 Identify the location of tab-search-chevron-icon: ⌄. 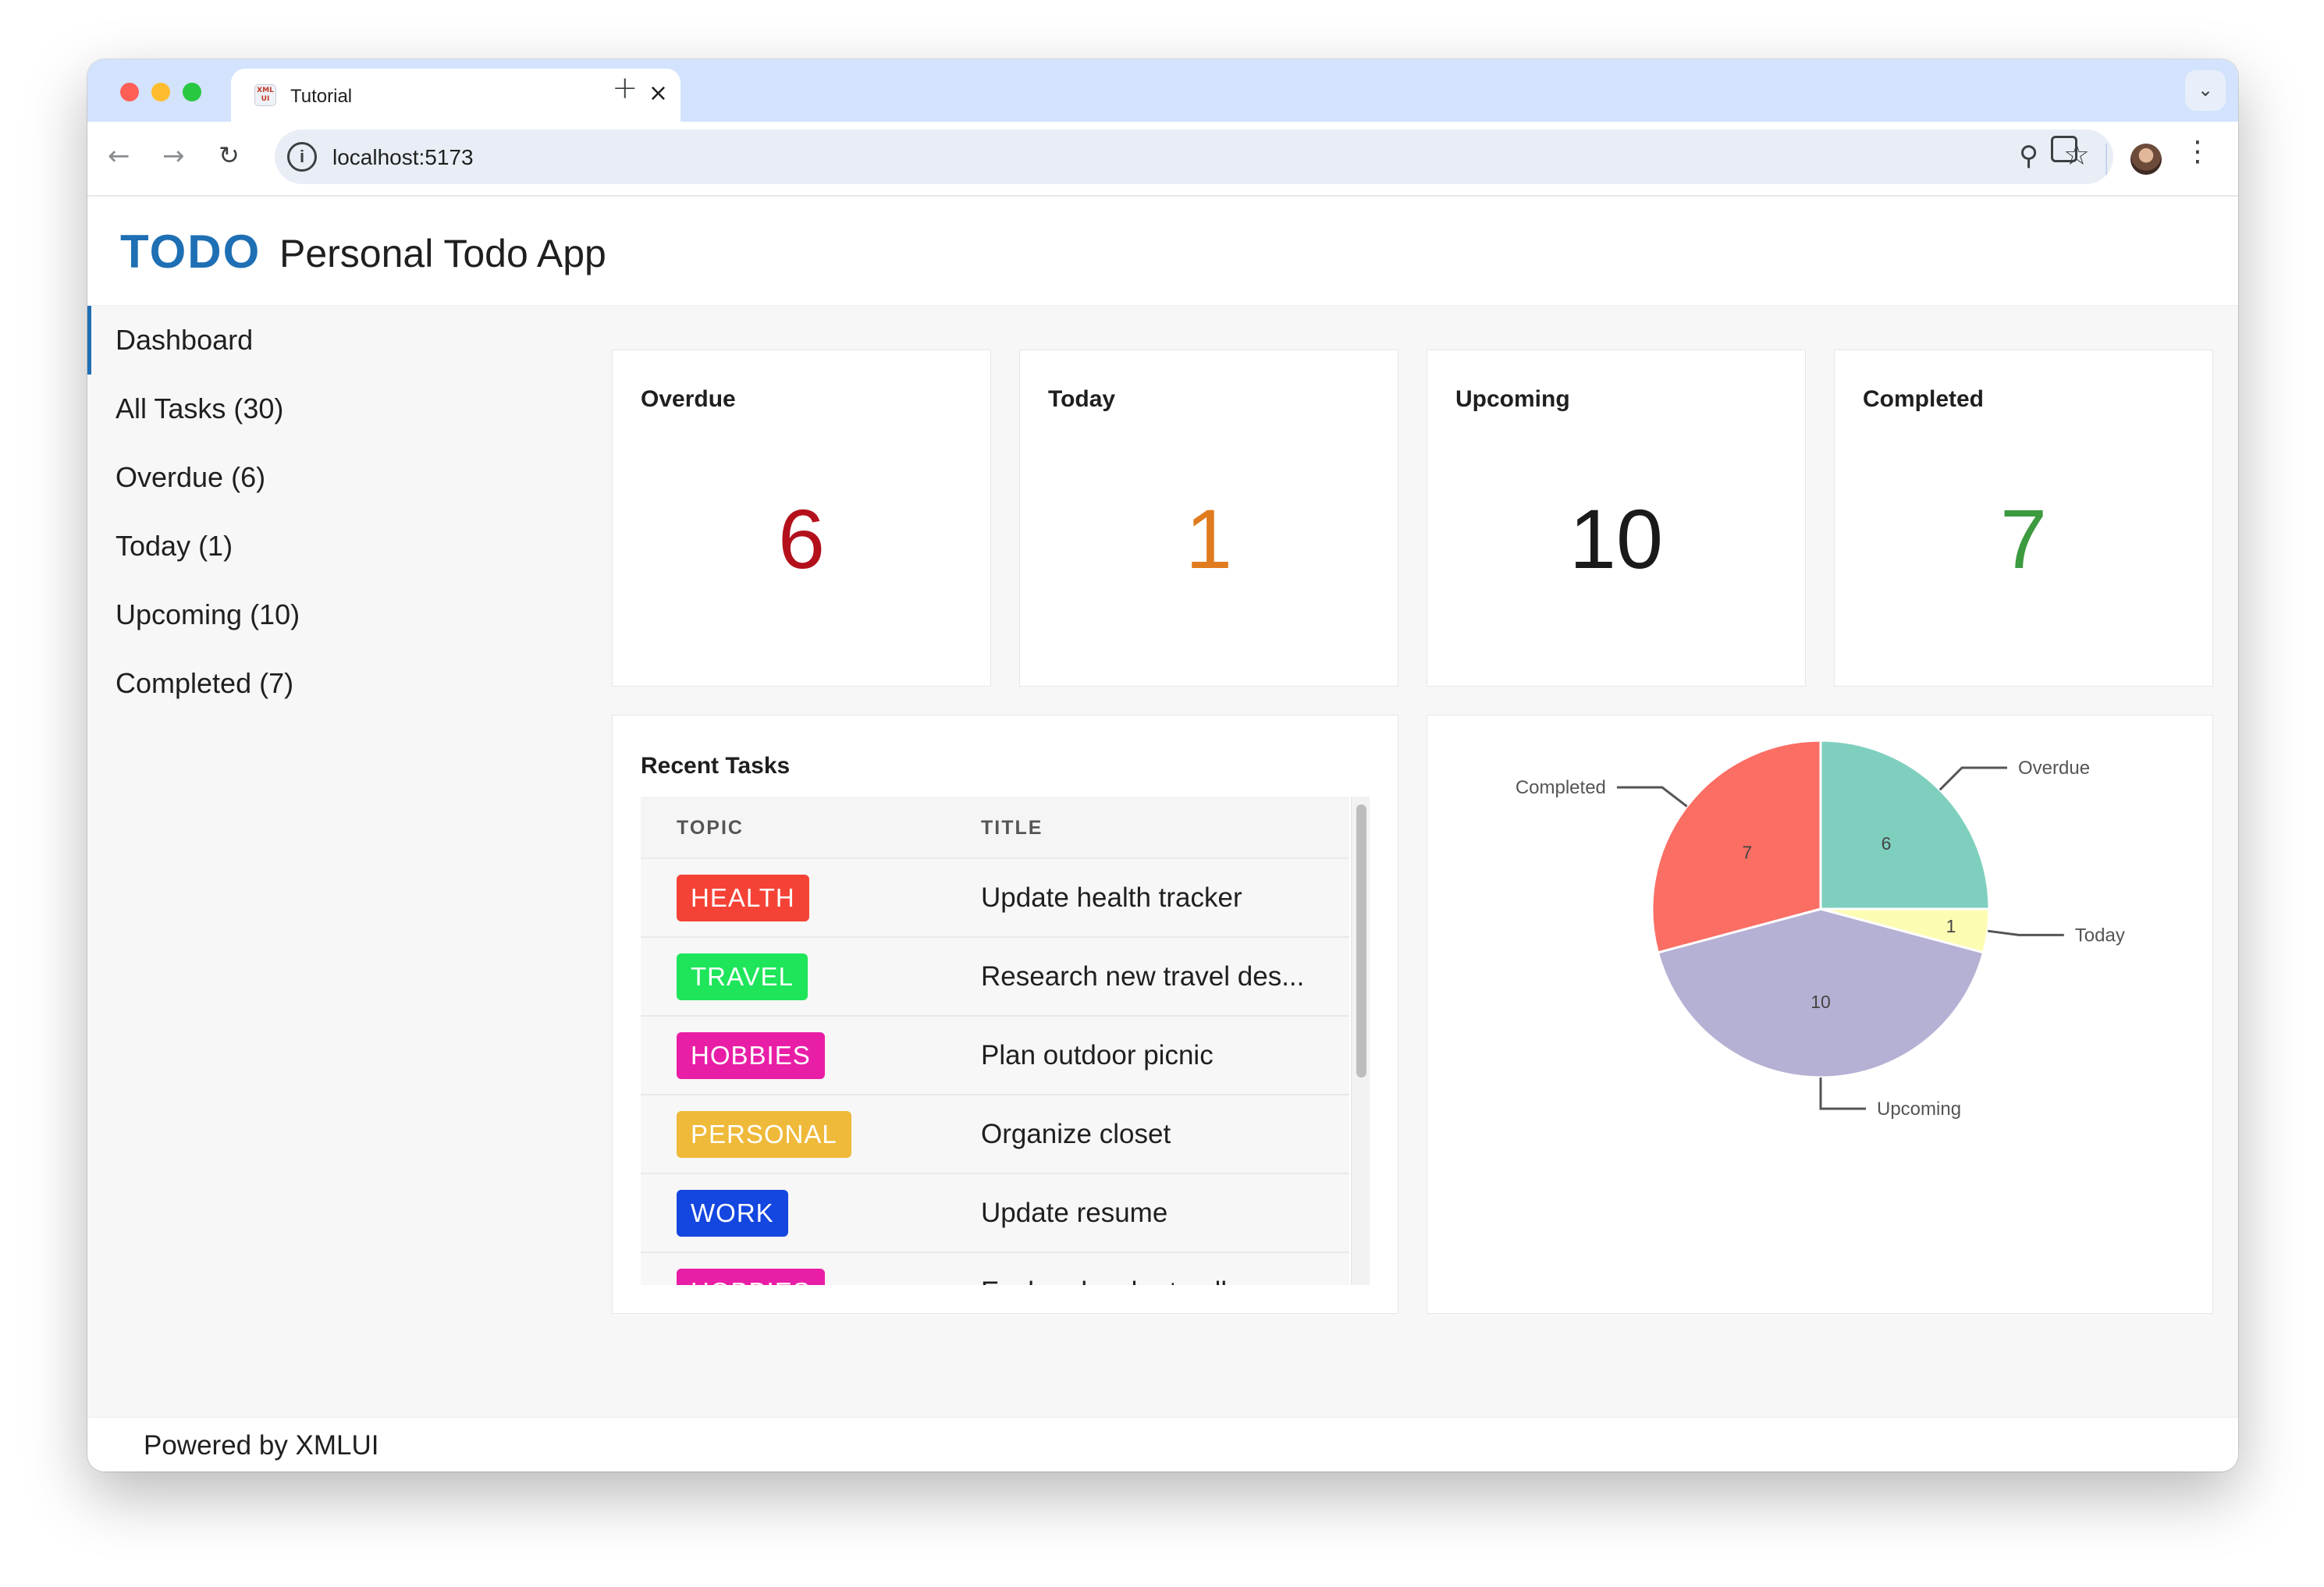
(2206, 90).